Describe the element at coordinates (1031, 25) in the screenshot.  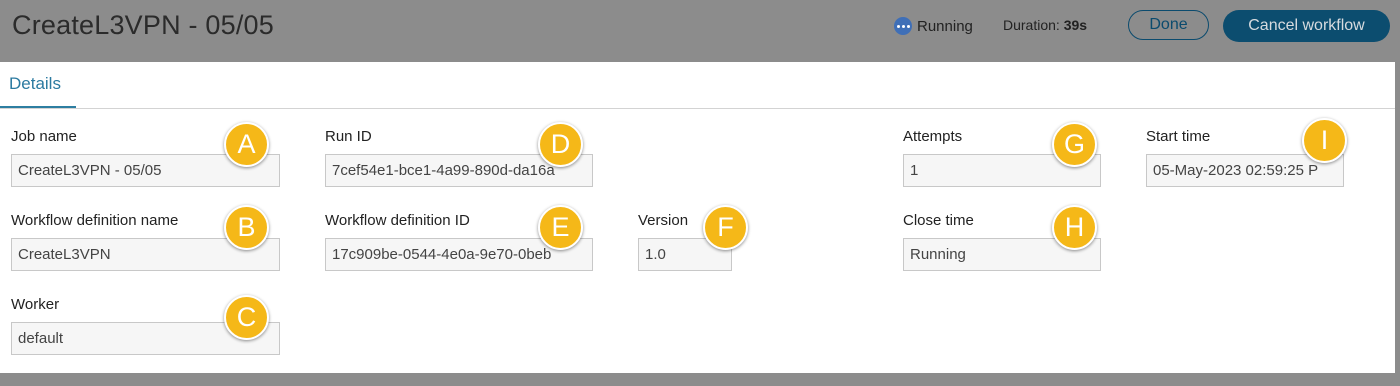
I see `duration-label: Duration:` at that location.